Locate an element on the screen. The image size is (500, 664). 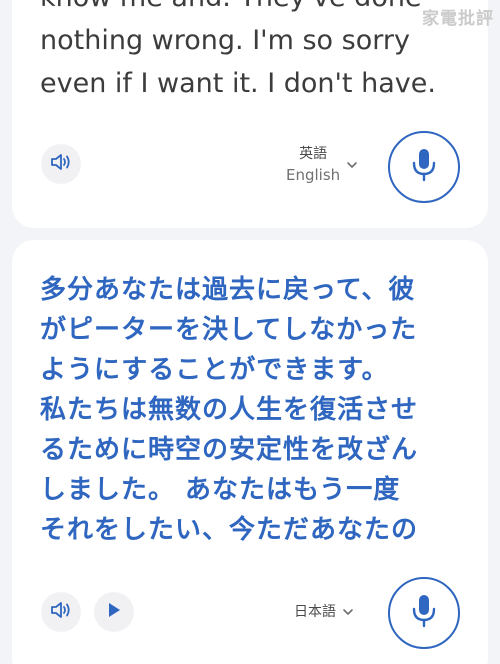
source-language-english: English is located at coordinates (313, 175).